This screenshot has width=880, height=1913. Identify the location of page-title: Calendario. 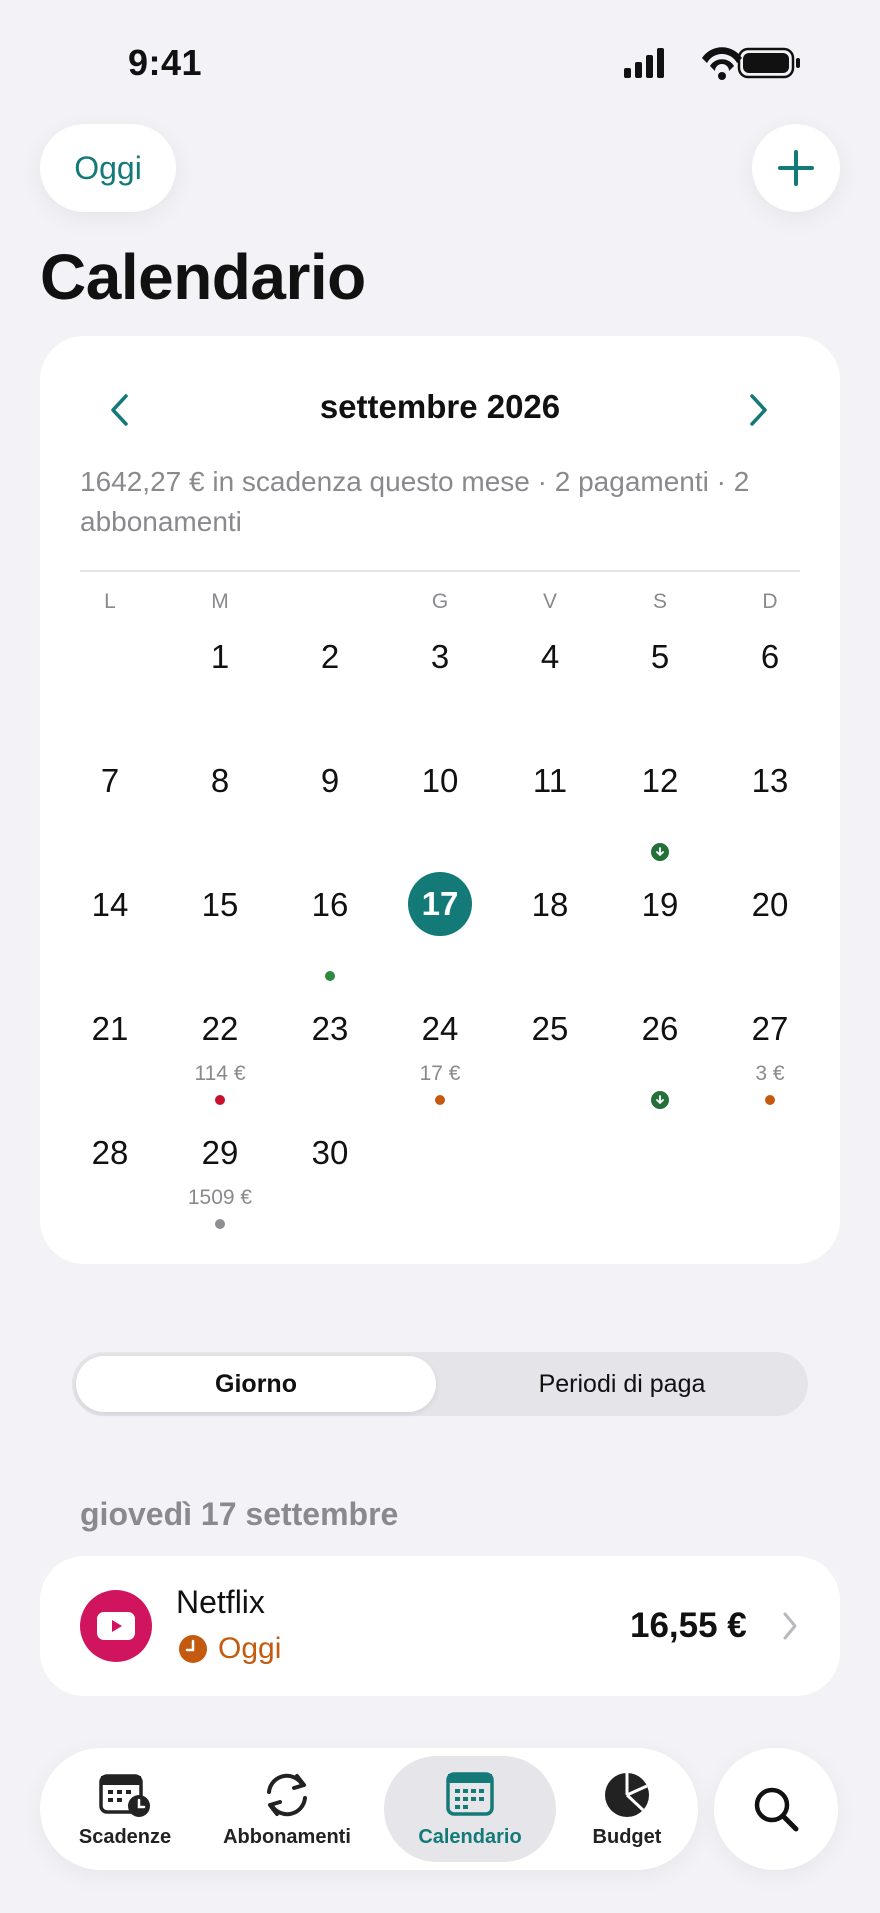
(203, 277).